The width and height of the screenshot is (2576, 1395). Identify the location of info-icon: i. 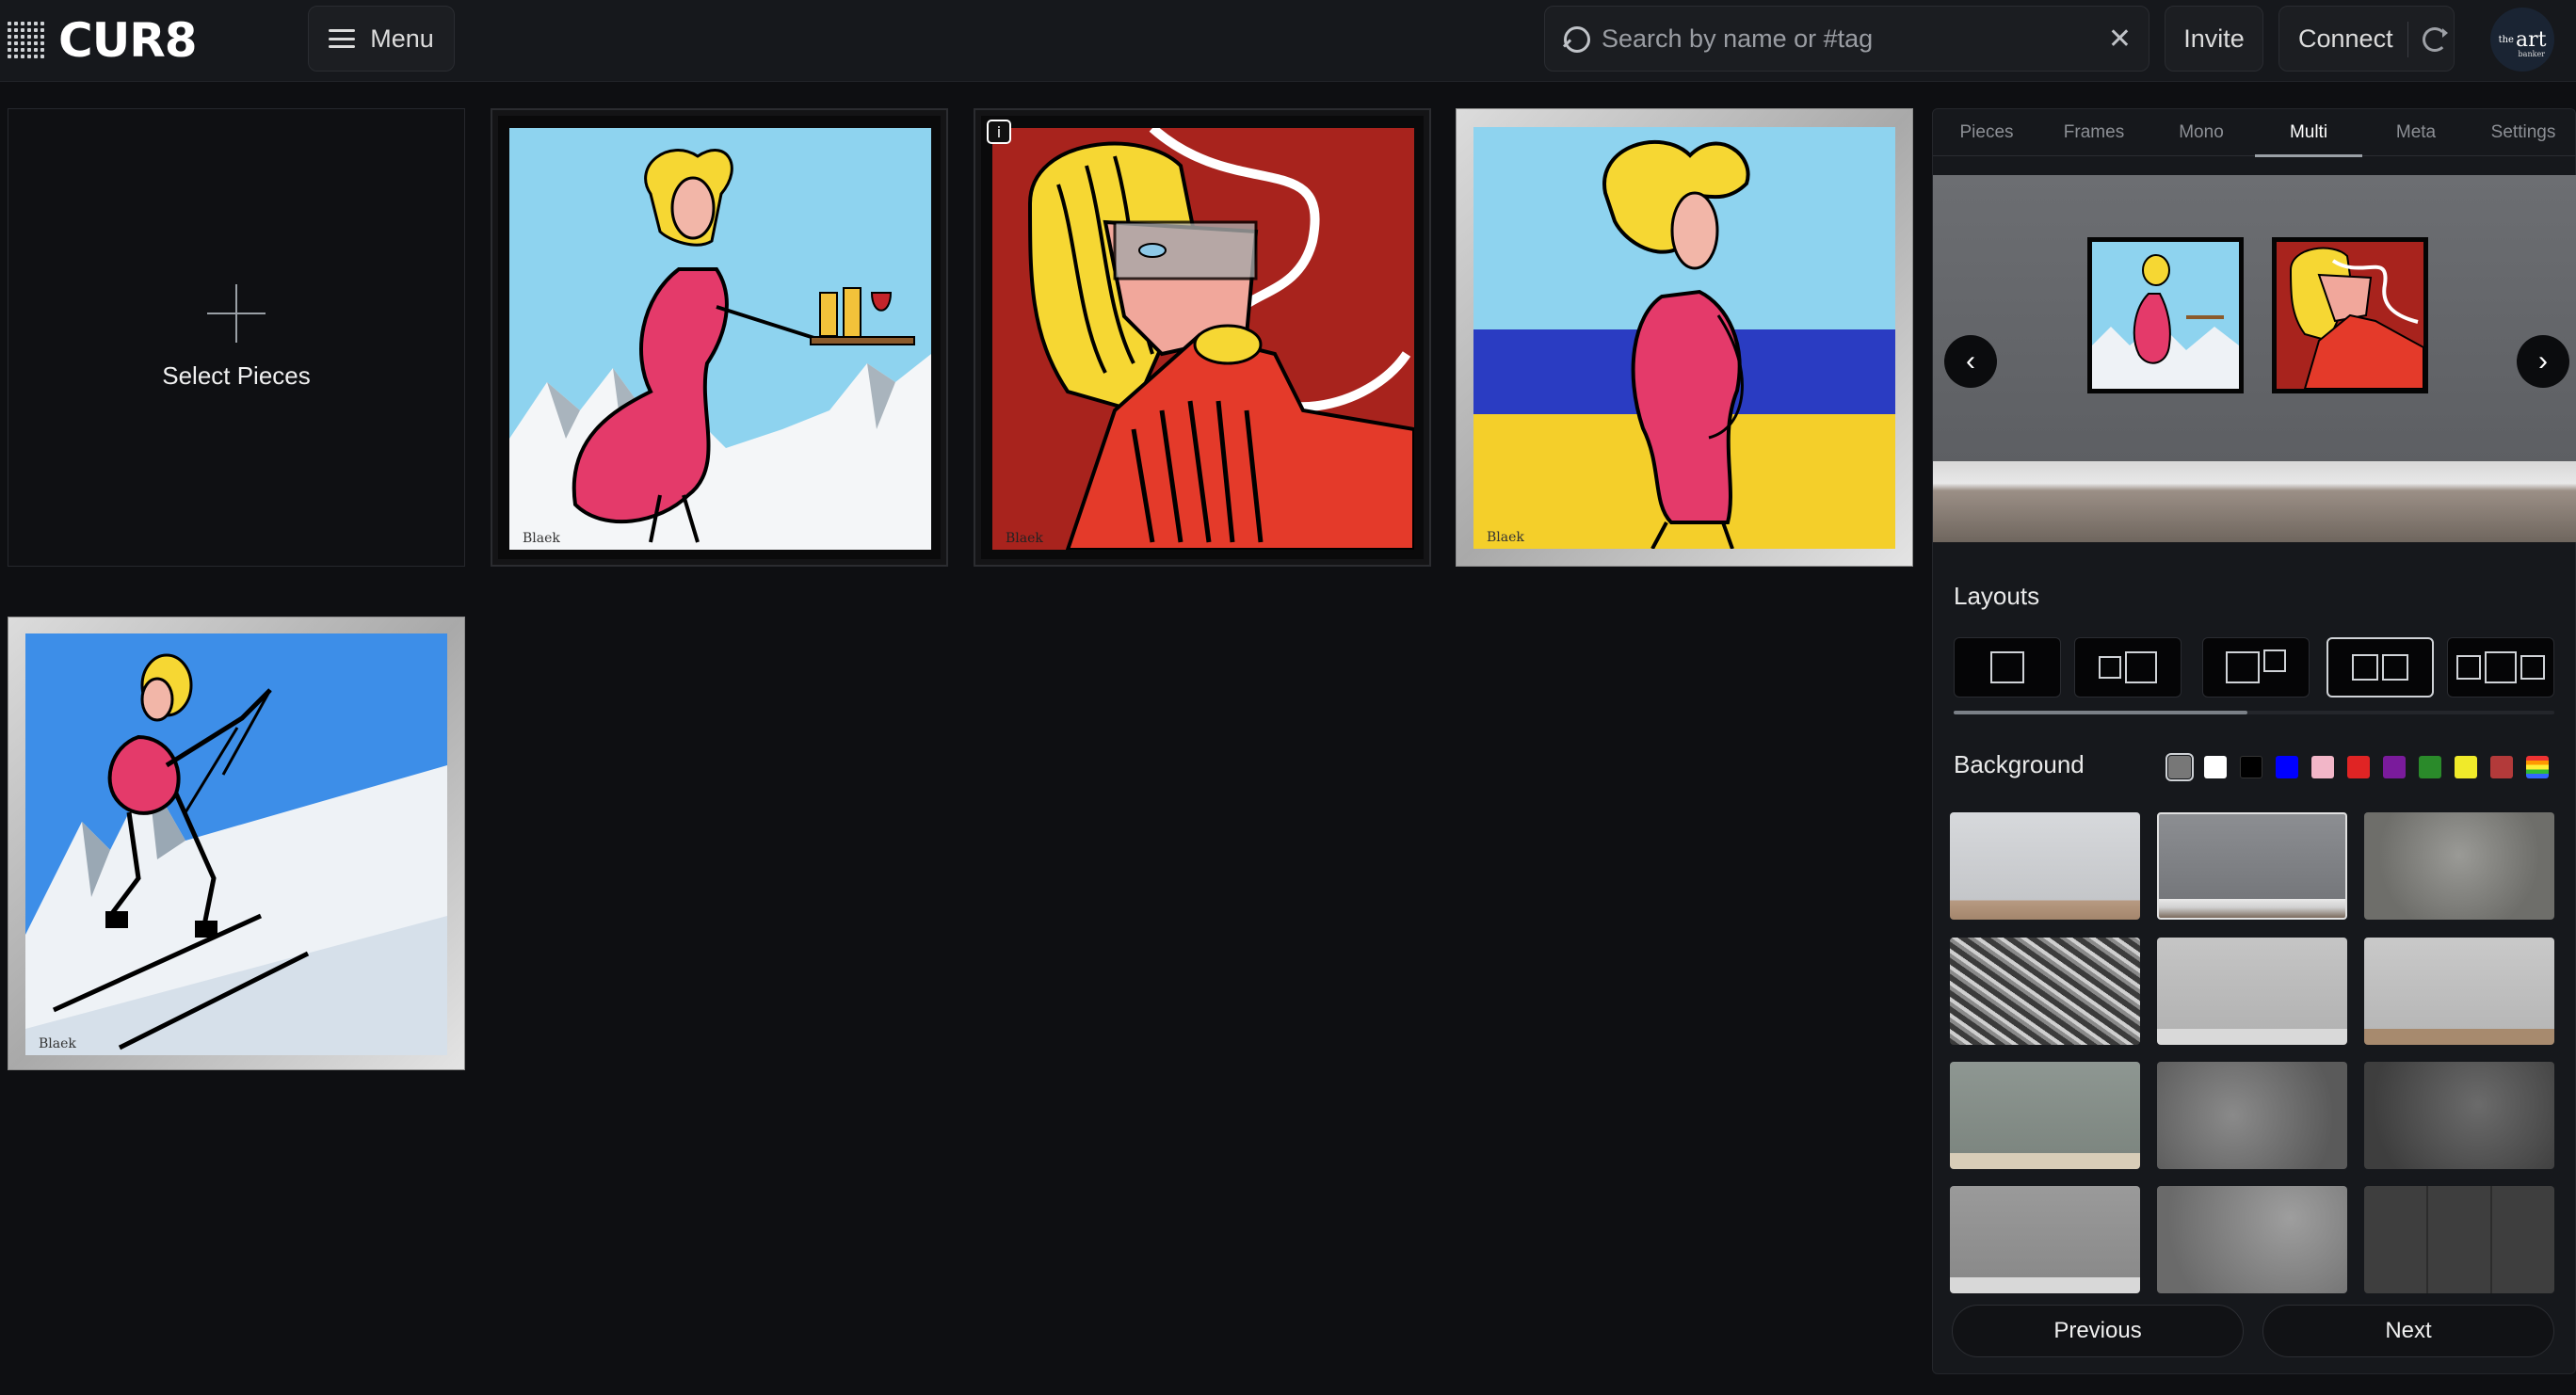
(999, 132).